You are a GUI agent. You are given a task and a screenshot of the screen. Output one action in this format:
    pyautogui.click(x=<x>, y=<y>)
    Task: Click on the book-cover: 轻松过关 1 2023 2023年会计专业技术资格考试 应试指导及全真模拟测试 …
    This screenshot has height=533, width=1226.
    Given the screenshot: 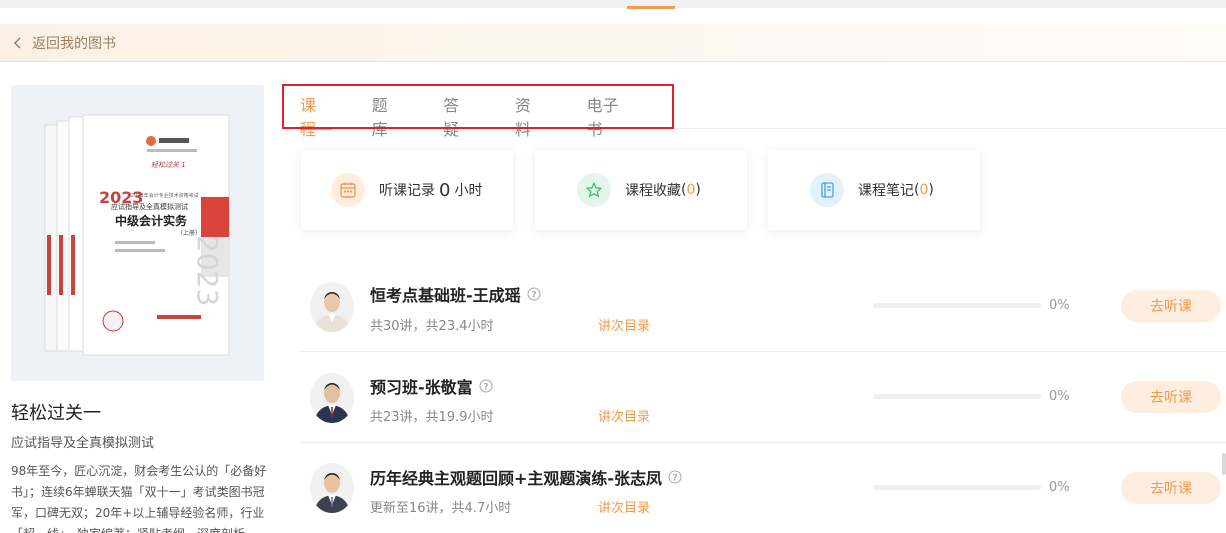 What is the action you would take?
    pyautogui.click(x=137, y=233)
    